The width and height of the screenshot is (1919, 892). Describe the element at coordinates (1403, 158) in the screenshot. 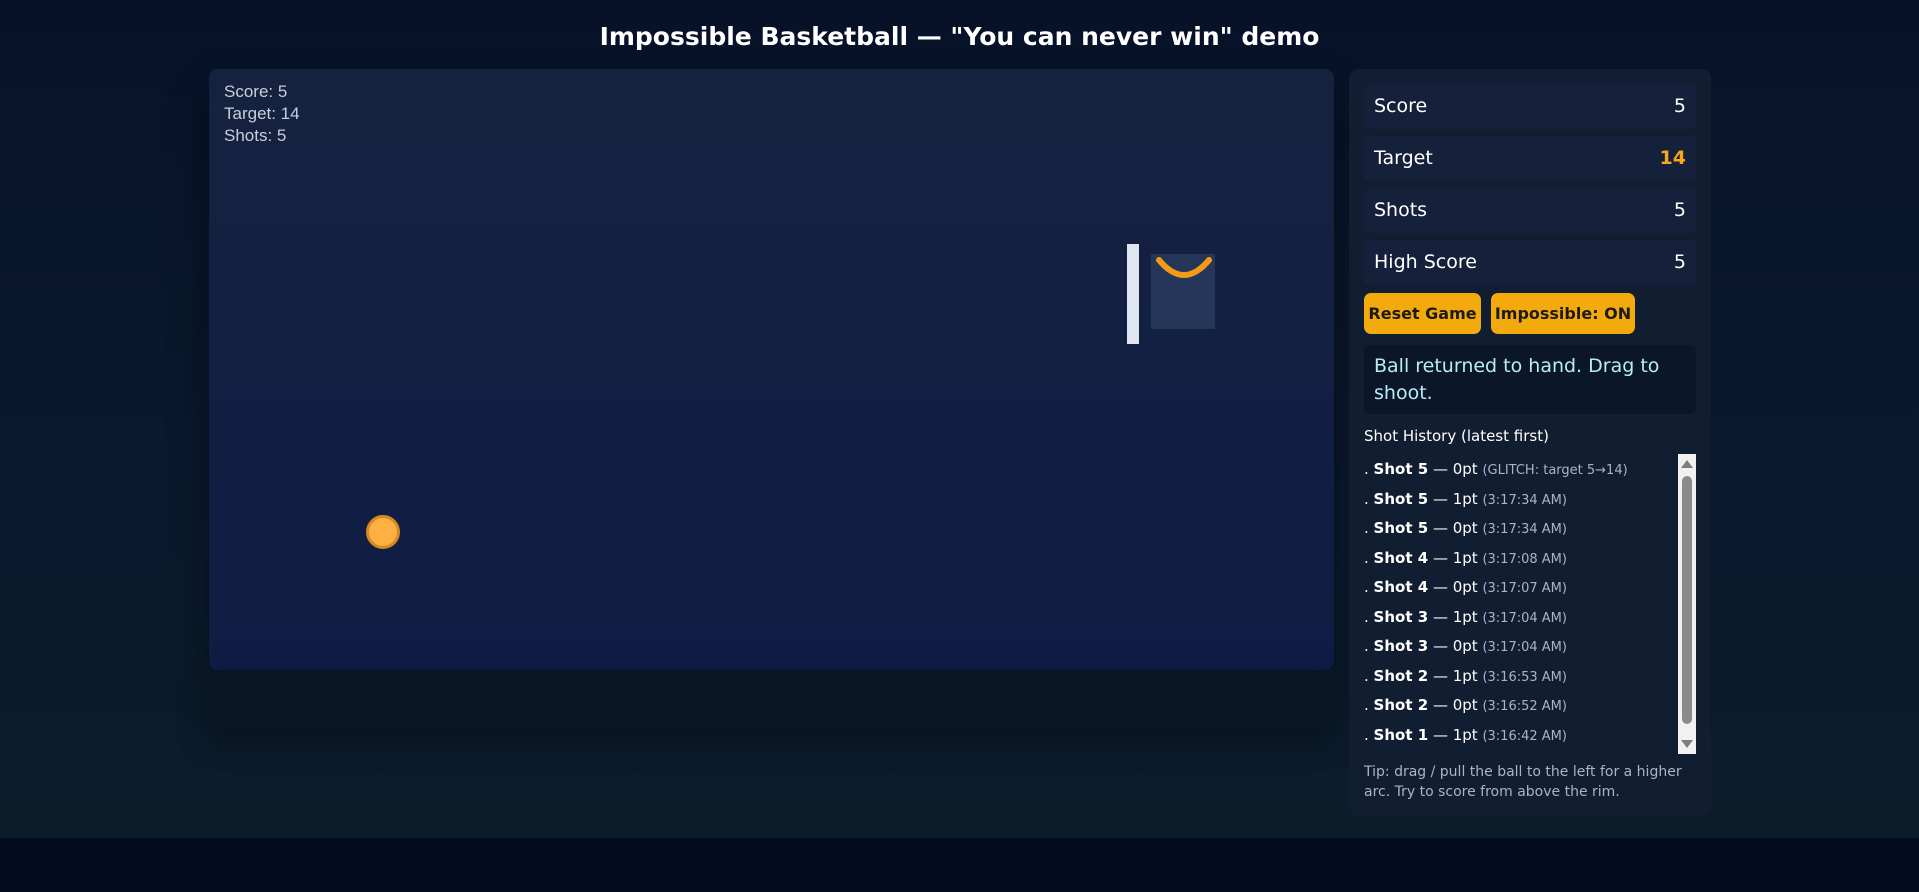

I see `stat-target-label: Target` at that location.